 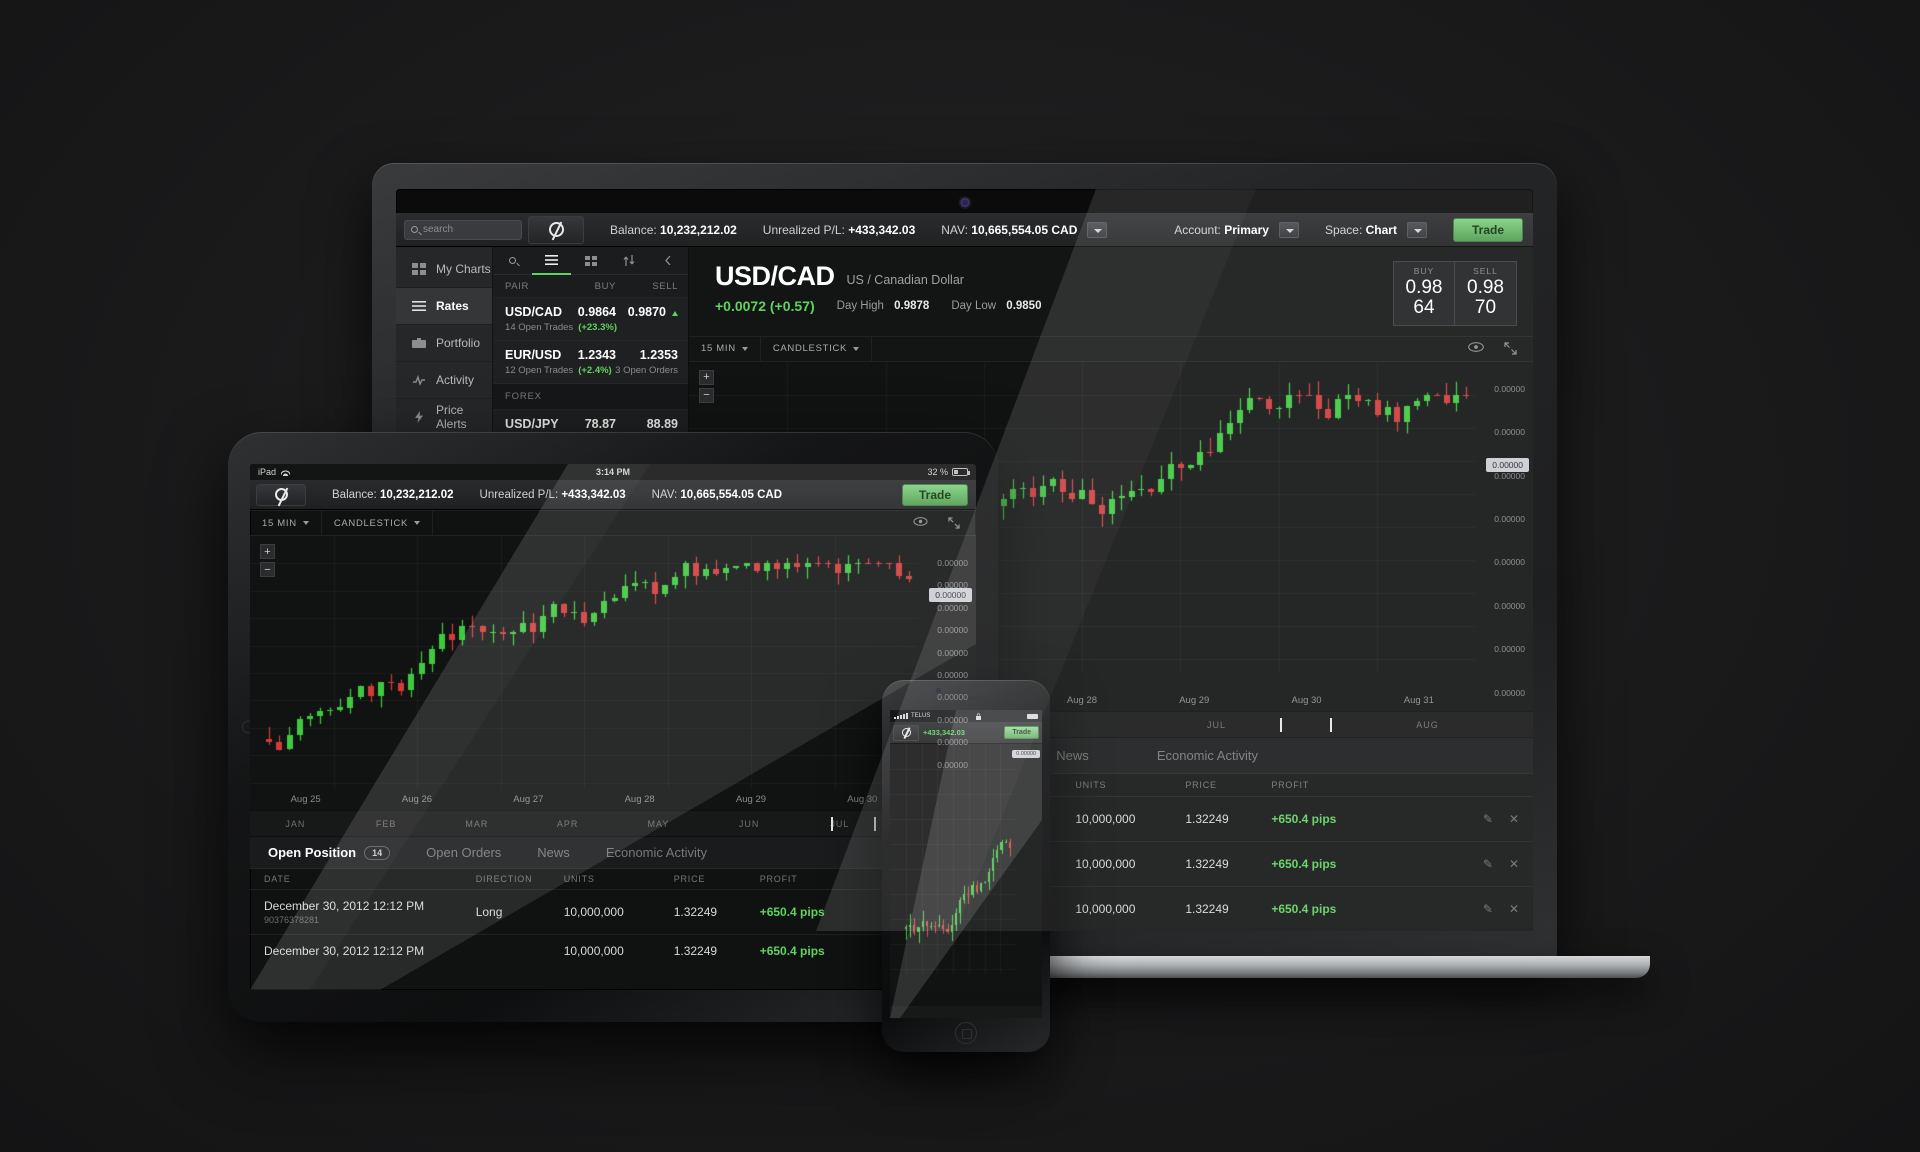 What do you see at coordinates (533, 312) in the screenshot?
I see `rate-pair: USD/CAD` at bounding box center [533, 312].